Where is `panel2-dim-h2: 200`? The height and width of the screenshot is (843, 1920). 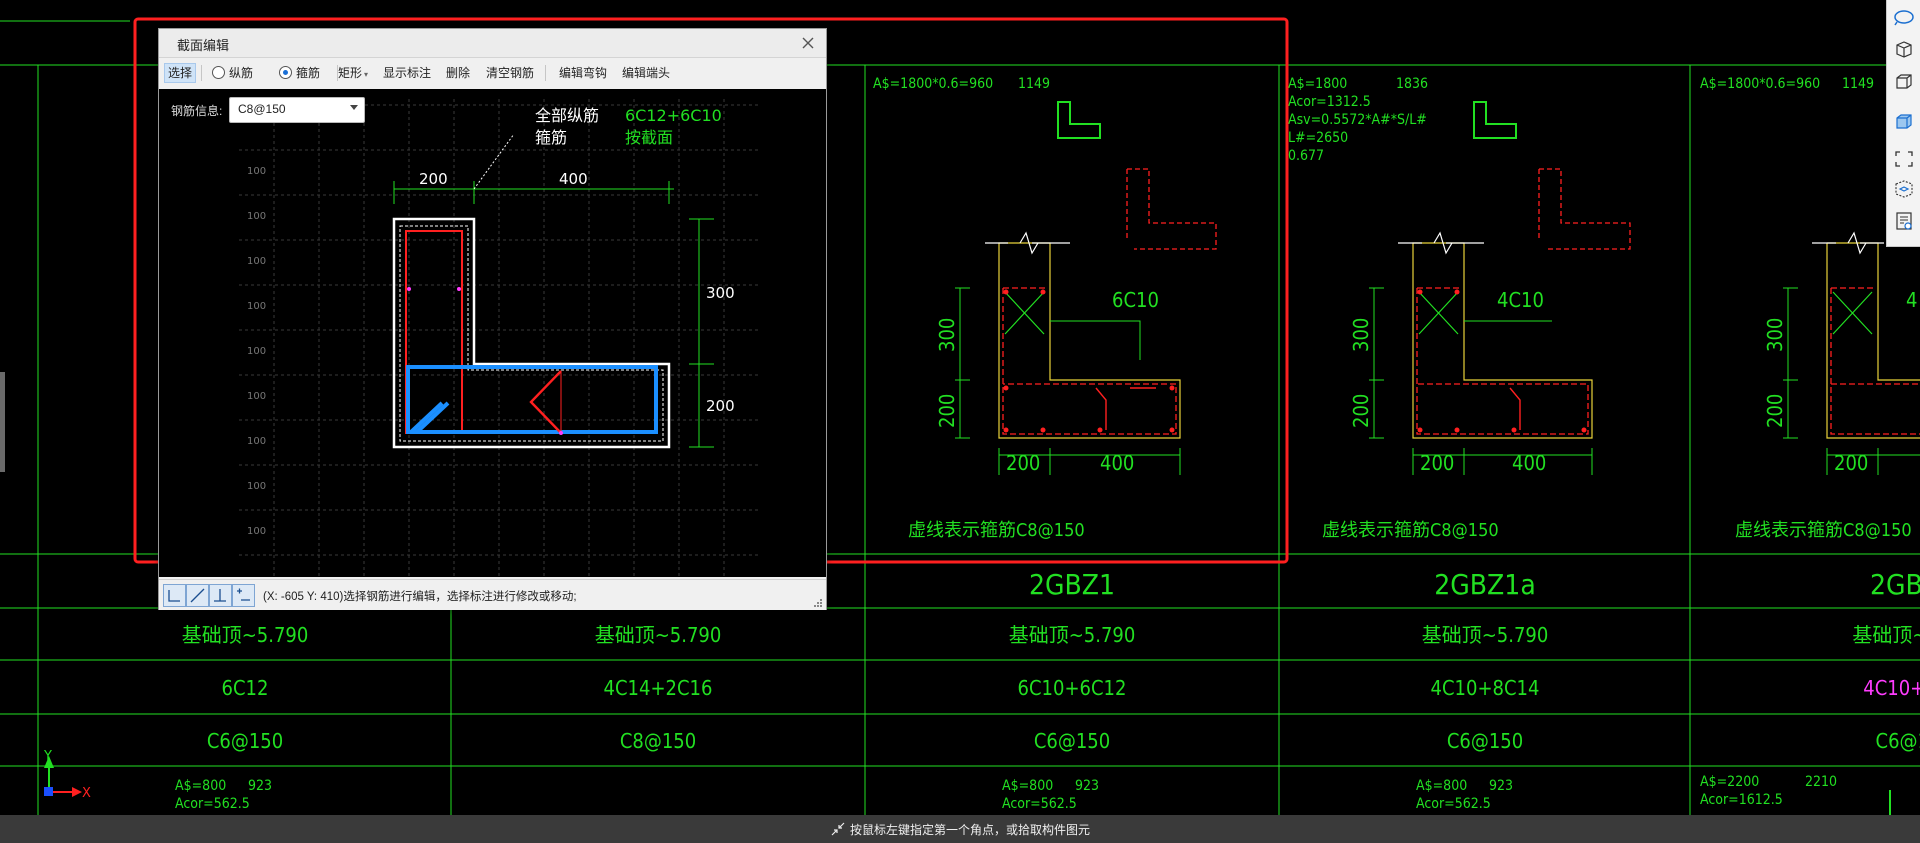
panel2-dim-h2: 200 is located at coordinates (1361, 411).